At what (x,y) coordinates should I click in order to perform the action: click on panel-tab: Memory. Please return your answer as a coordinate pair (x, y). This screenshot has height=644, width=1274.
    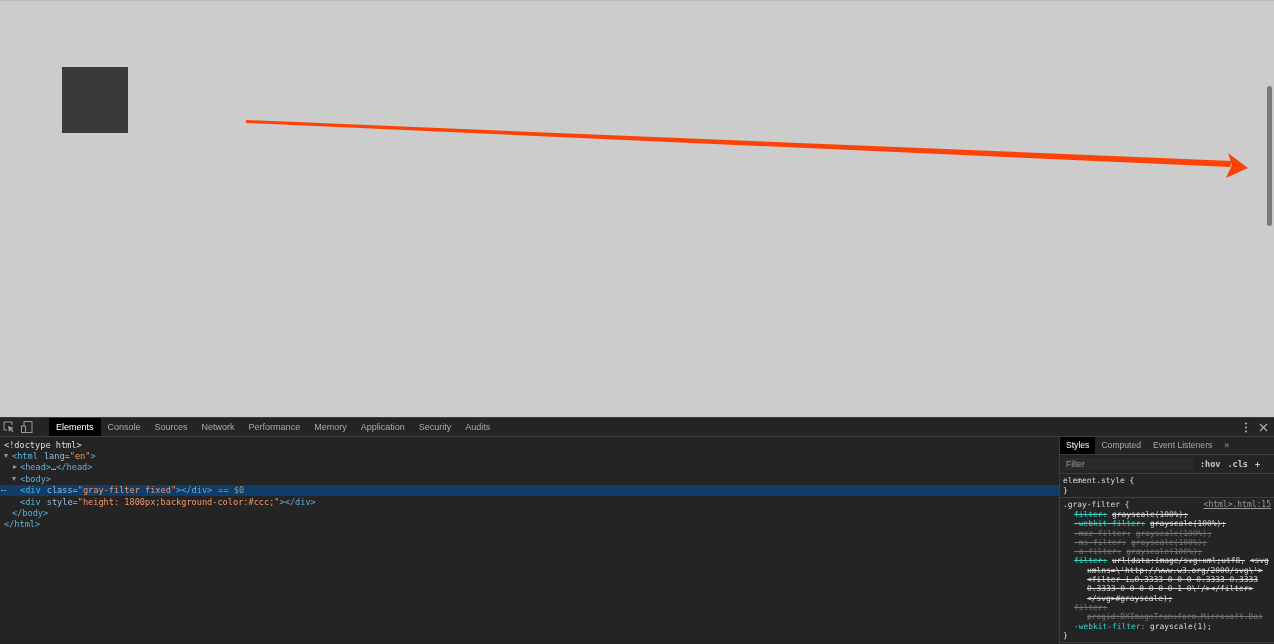
    Looking at the image, I should click on (330, 427).